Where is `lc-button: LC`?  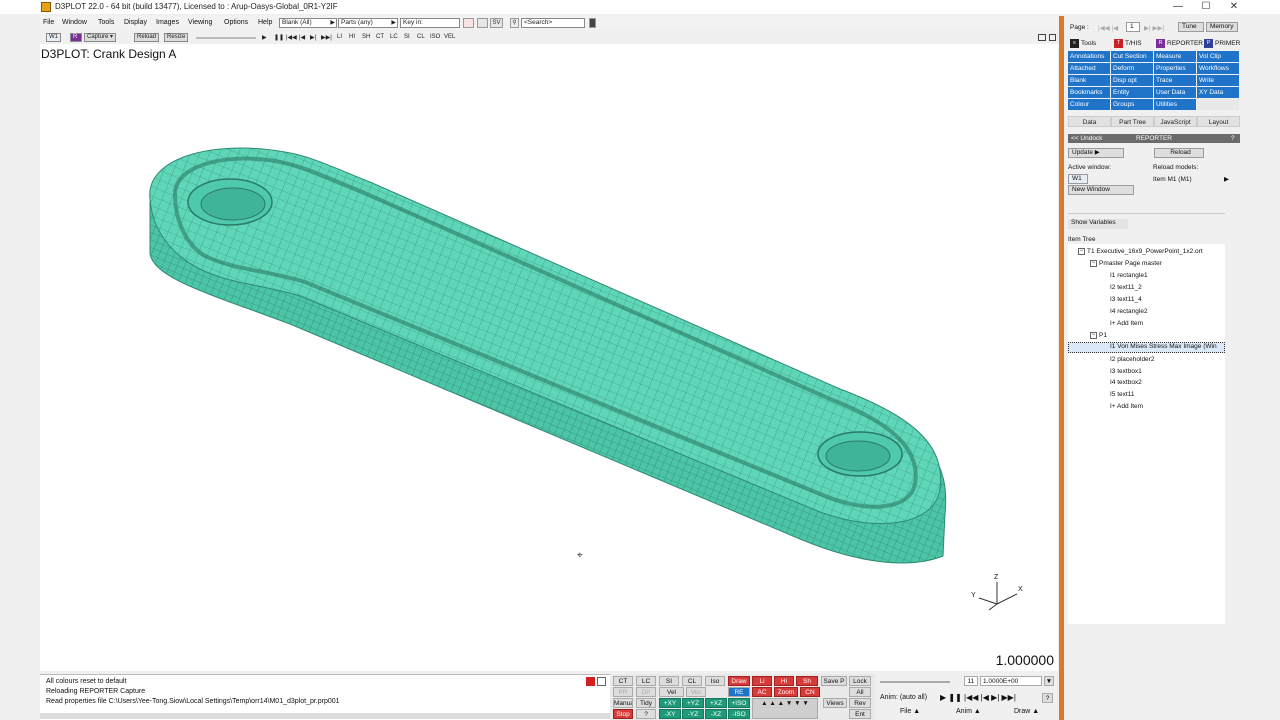 lc-button: LC is located at coordinates (646, 681).